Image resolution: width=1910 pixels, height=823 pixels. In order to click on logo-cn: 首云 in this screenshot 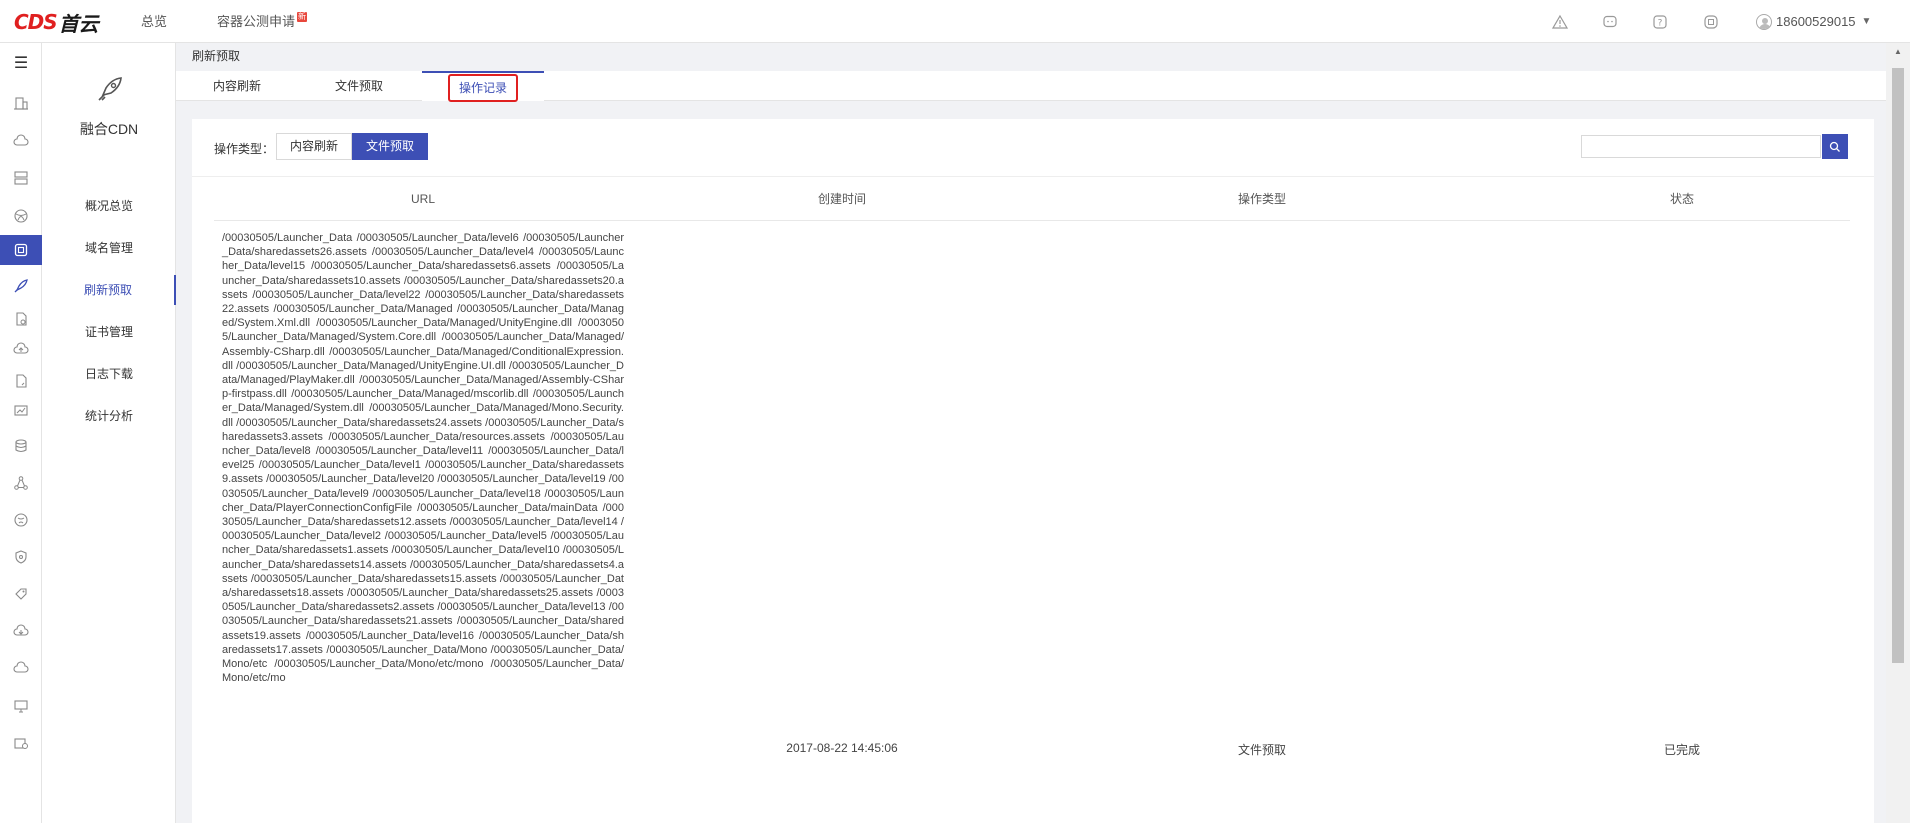, I will do `click(78, 23)`.